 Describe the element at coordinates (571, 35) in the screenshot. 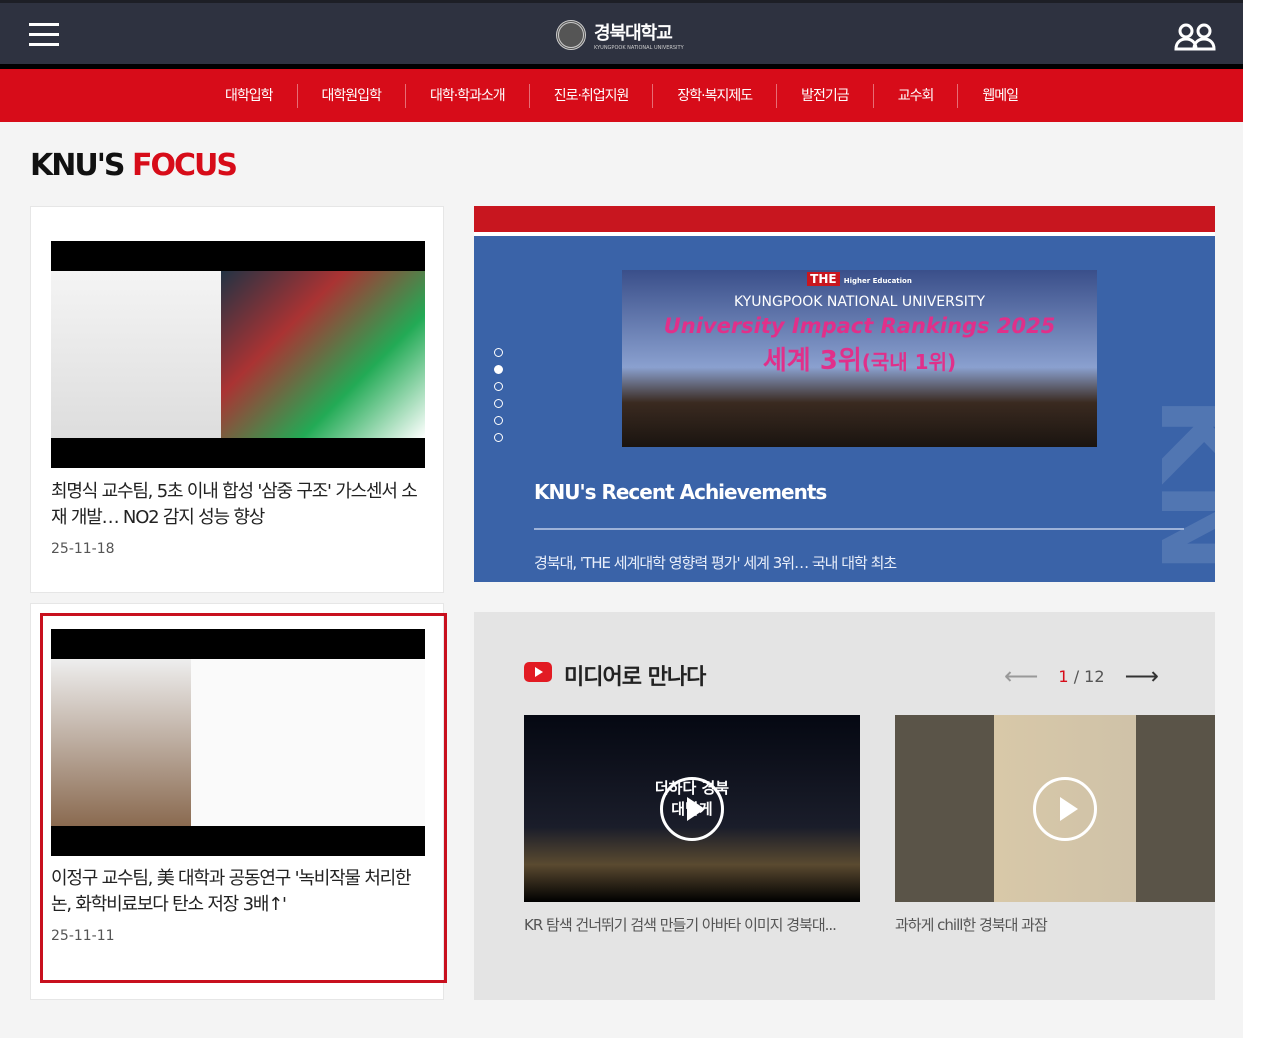

I see `seal-icon` at that location.